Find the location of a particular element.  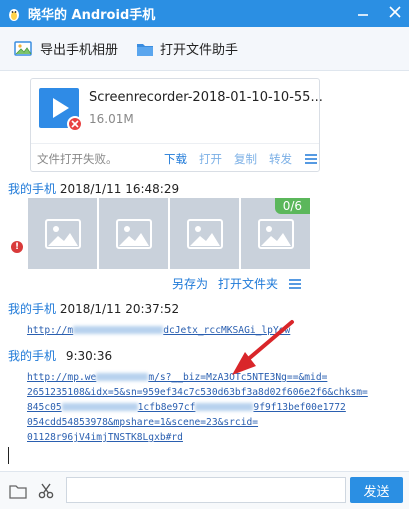

open-link: 打开 is located at coordinates (210, 159).